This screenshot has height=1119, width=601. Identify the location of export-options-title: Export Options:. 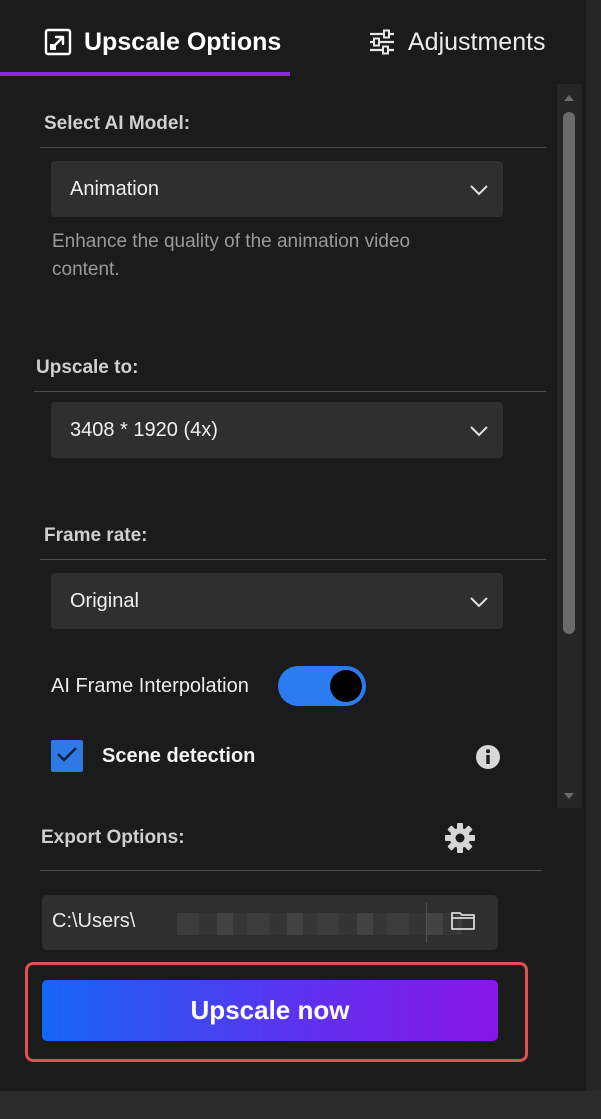
(113, 837).